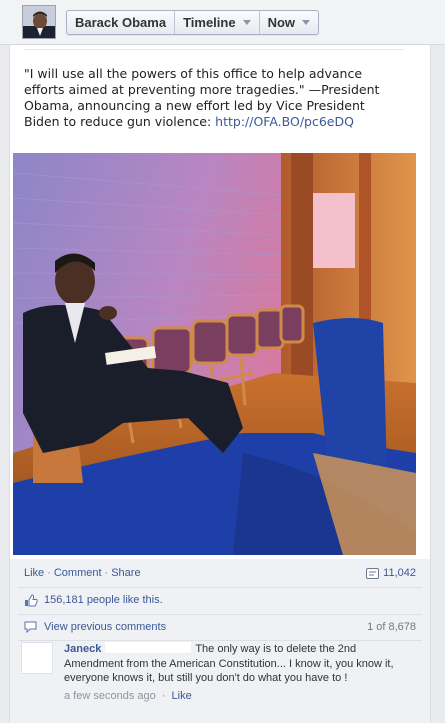  What do you see at coordinates (281, 22) in the screenshot?
I see `now-label: Now` at bounding box center [281, 22].